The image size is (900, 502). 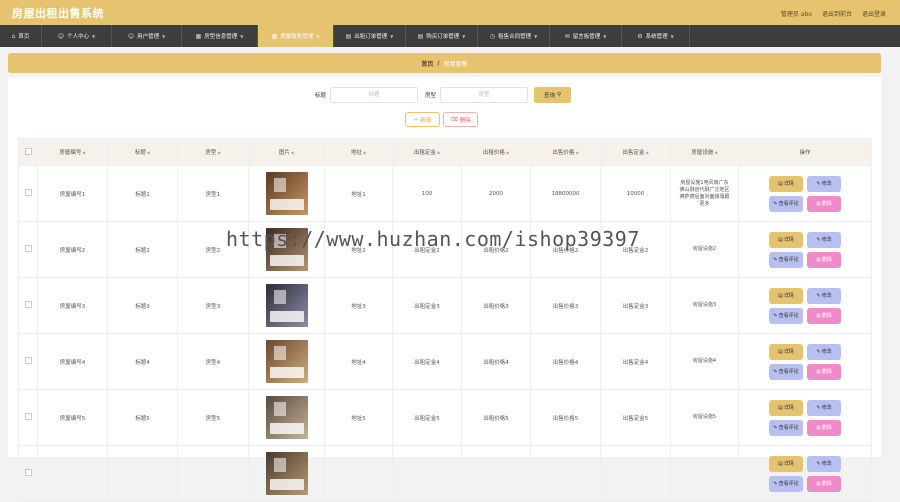 I want to click on cell-facilities, so click(x=704, y=473).